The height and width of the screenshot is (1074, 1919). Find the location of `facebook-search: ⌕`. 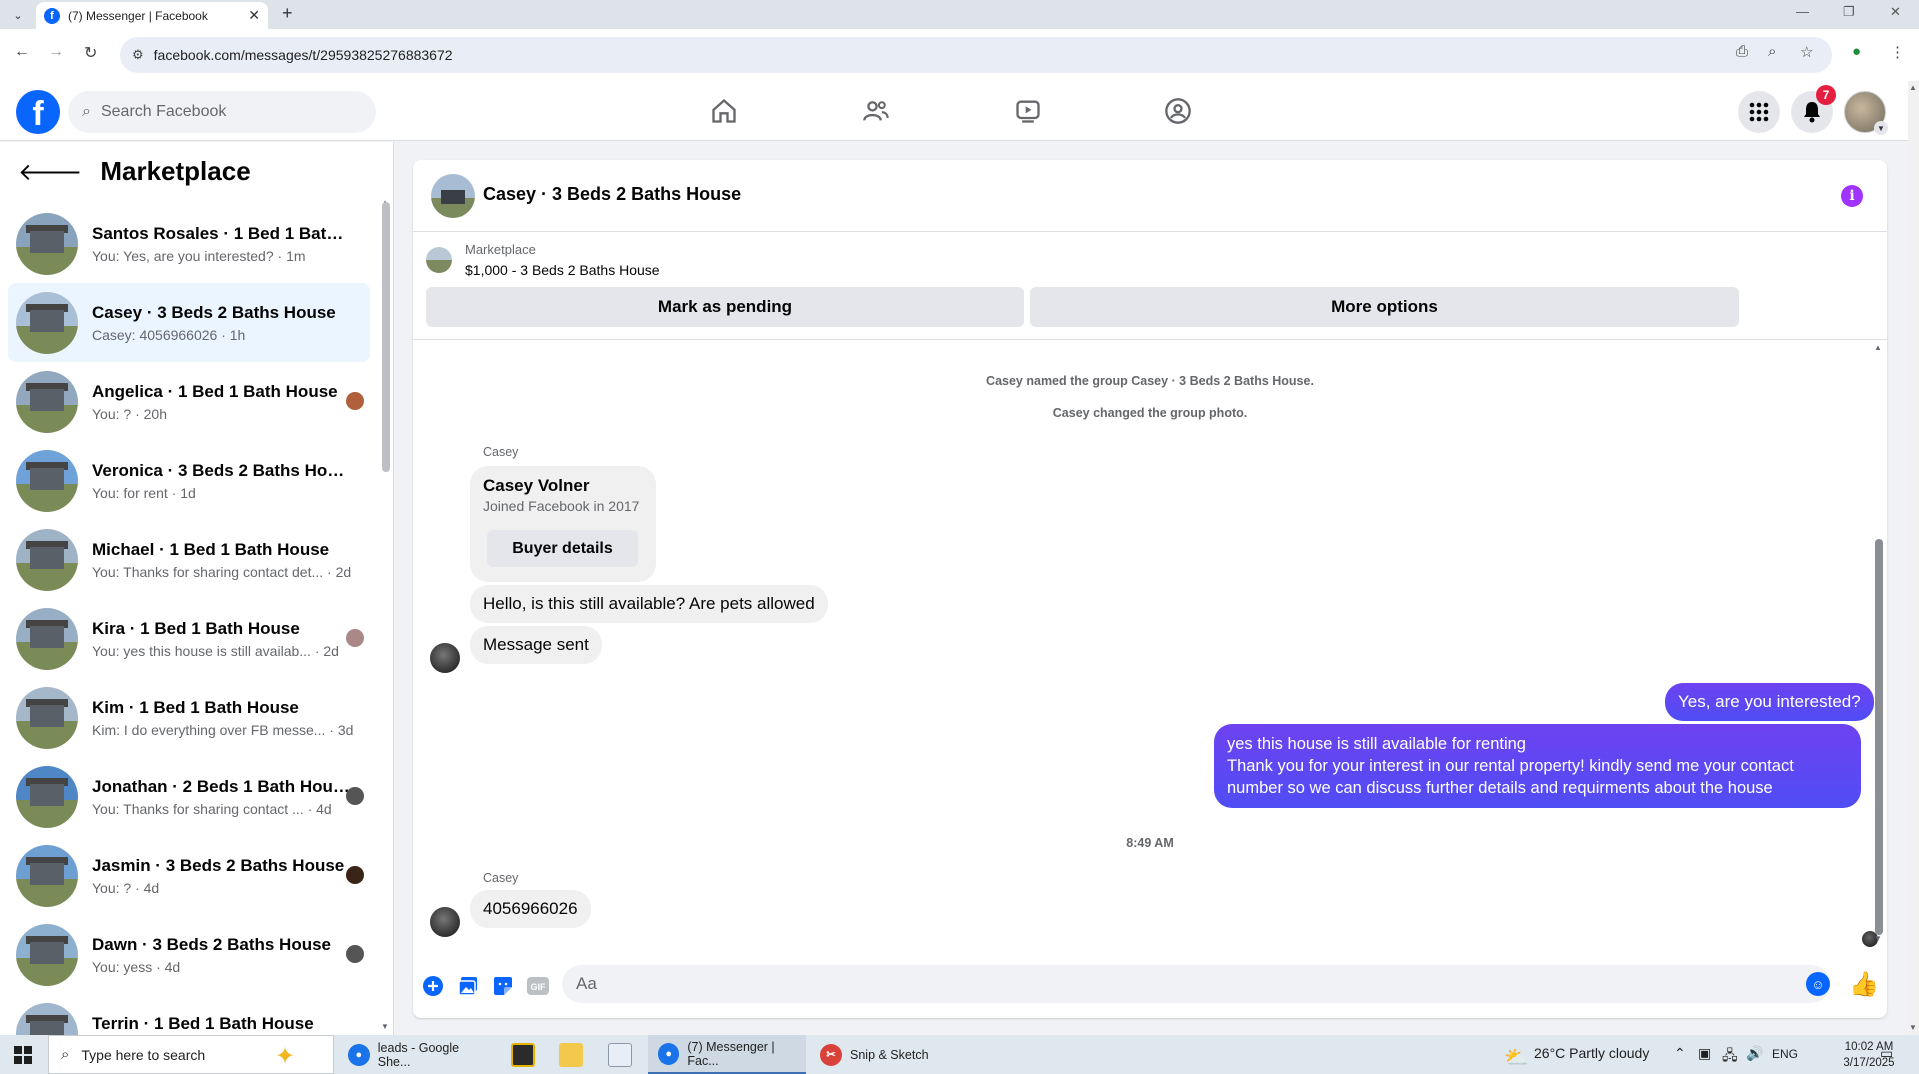

facebook-search: ⌕ is located at coordinates (222, 112).